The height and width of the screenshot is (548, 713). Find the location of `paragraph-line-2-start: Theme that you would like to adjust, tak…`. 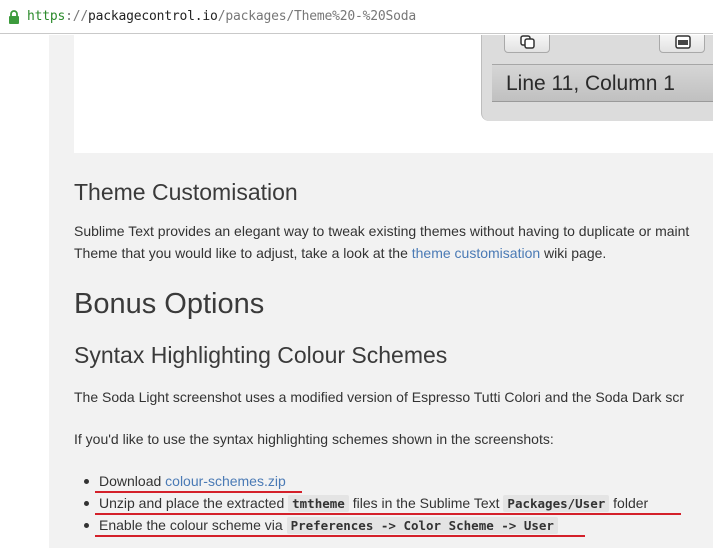

paragraph-line-2-start: Theme that you would like to adjust, tak… is located at coordinates (243, 253).